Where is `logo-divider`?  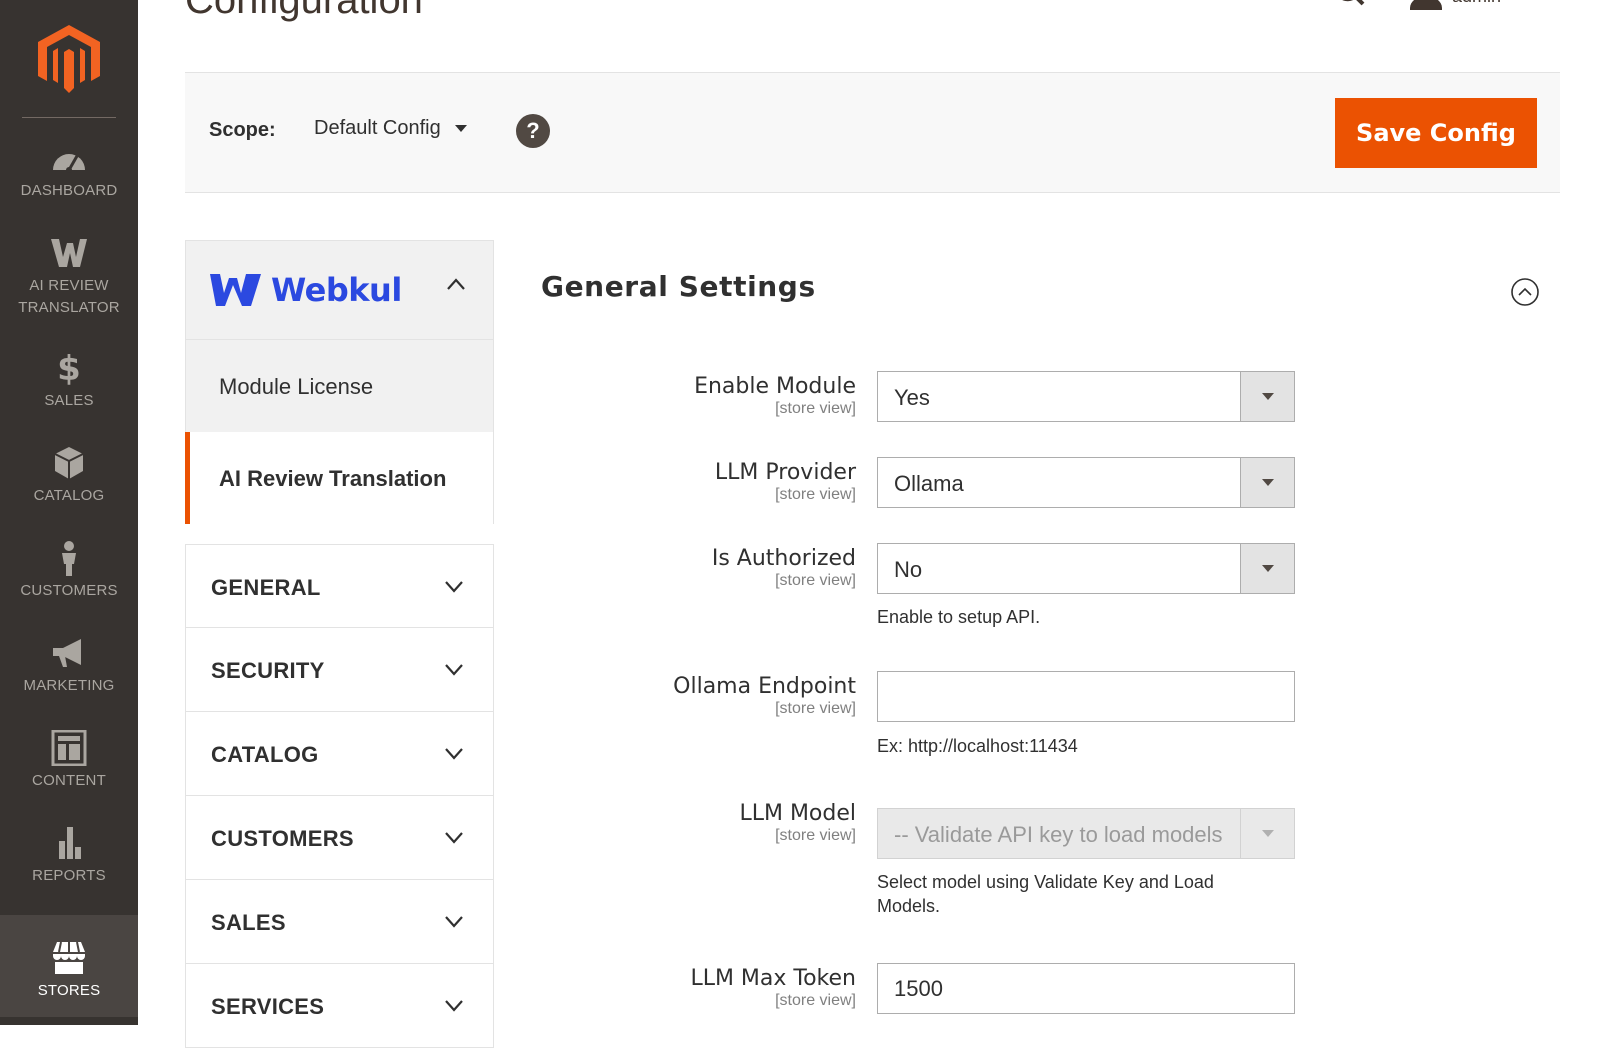 logo-divider is located at coordinates (69, 117).